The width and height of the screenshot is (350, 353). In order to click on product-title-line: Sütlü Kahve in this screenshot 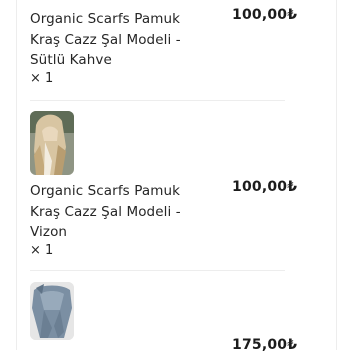, I will do `click(71, 60)`.